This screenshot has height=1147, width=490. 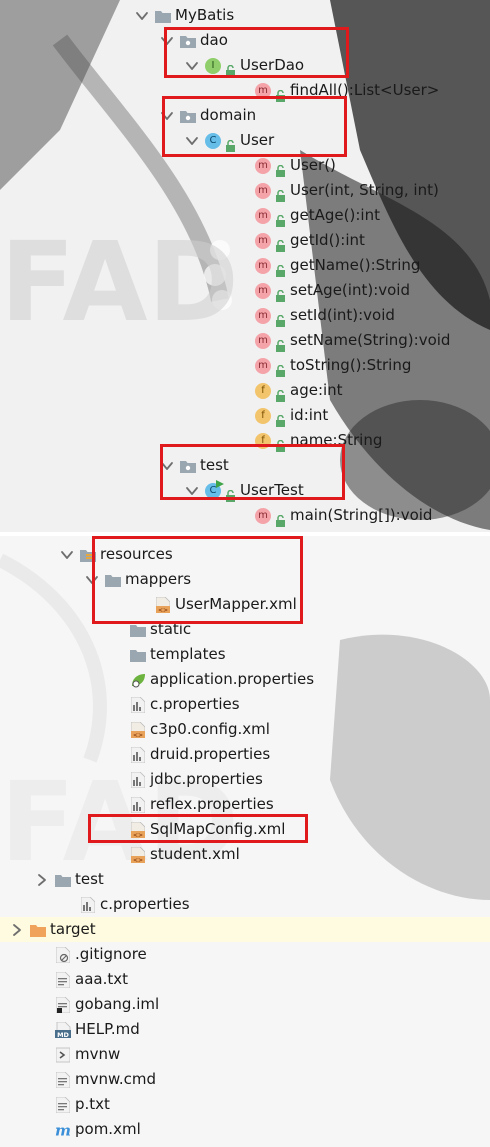 I want to click on tree-node-getage-int: m getAge():int, so click(x=317, y=215).